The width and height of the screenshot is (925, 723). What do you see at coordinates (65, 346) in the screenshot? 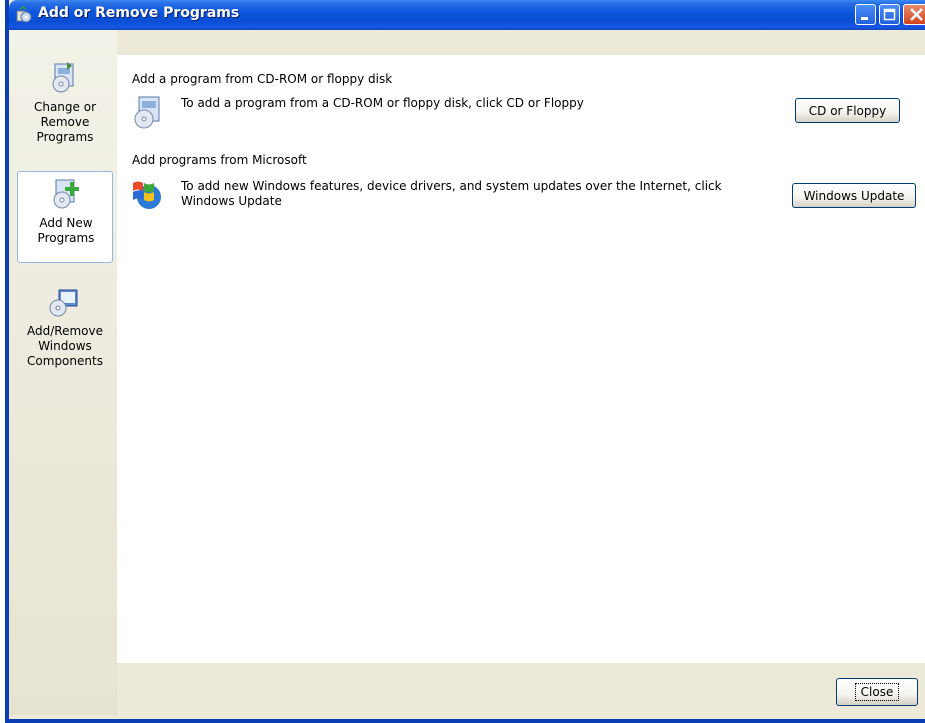
I see `sidebar-item-label: Add/Remove Windows Components` at bounding box center [65, 346].